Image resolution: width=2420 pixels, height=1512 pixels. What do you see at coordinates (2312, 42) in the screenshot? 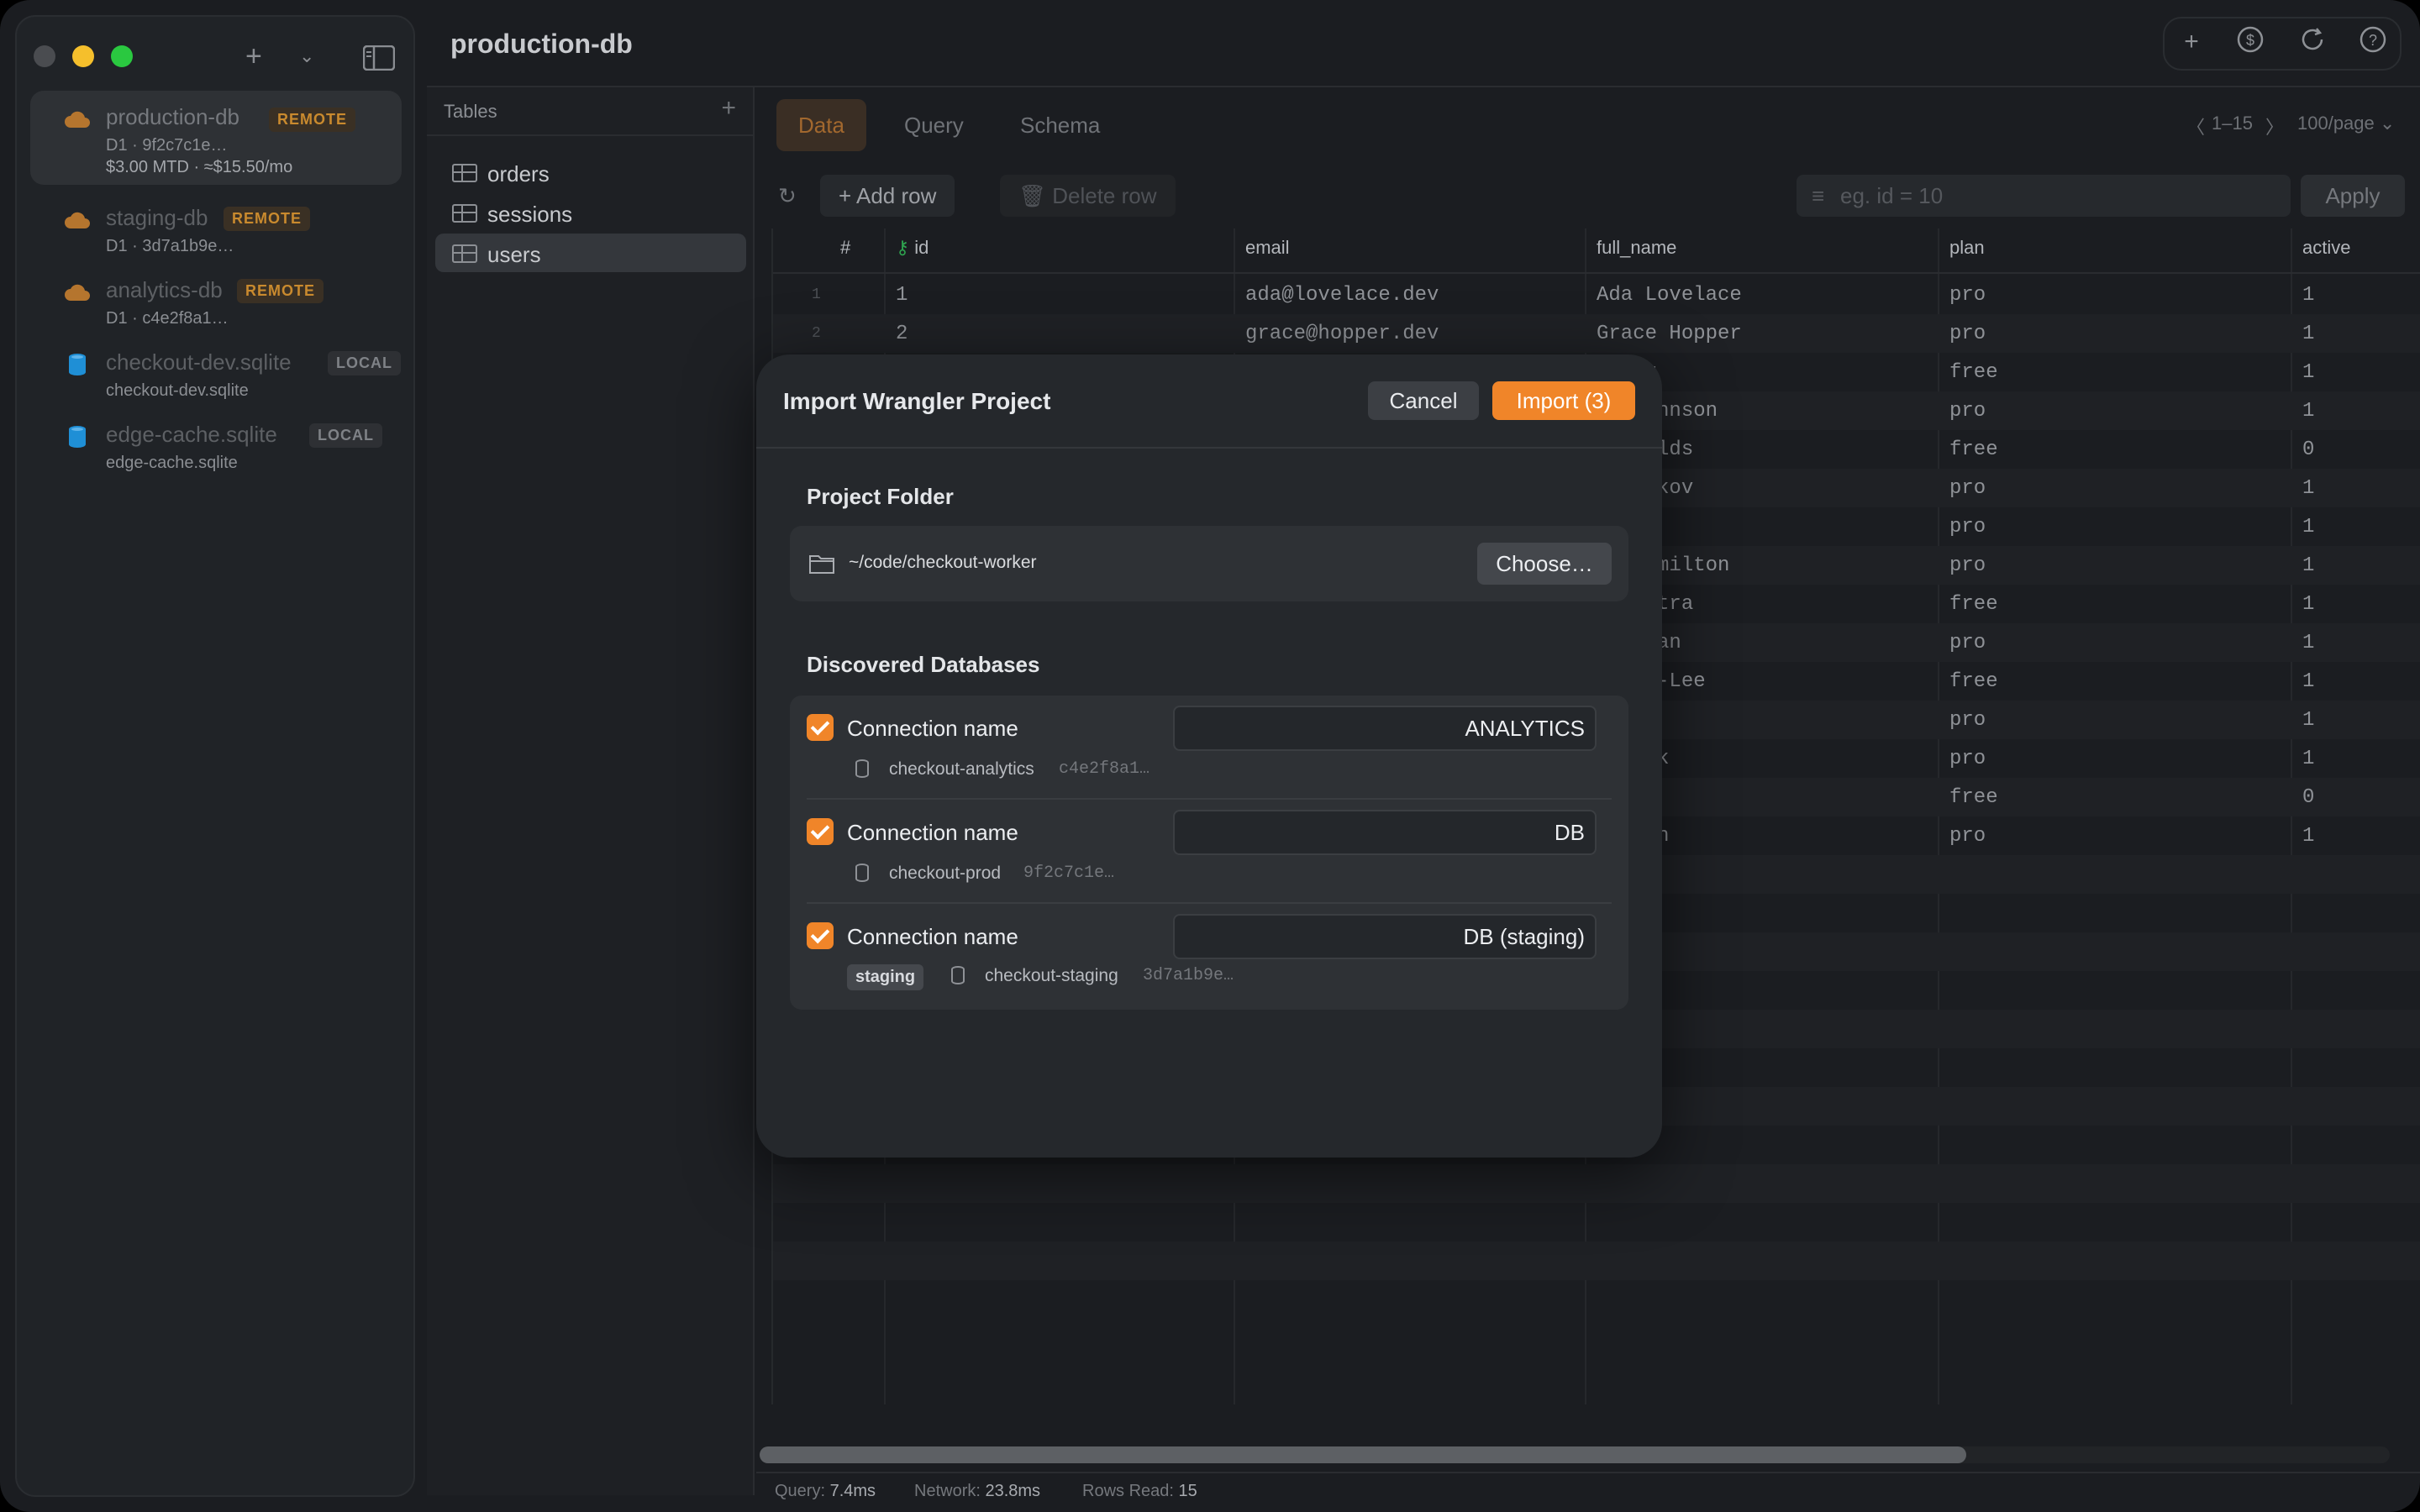
I see `refresh-icon` at bounding box center [2312, 42].